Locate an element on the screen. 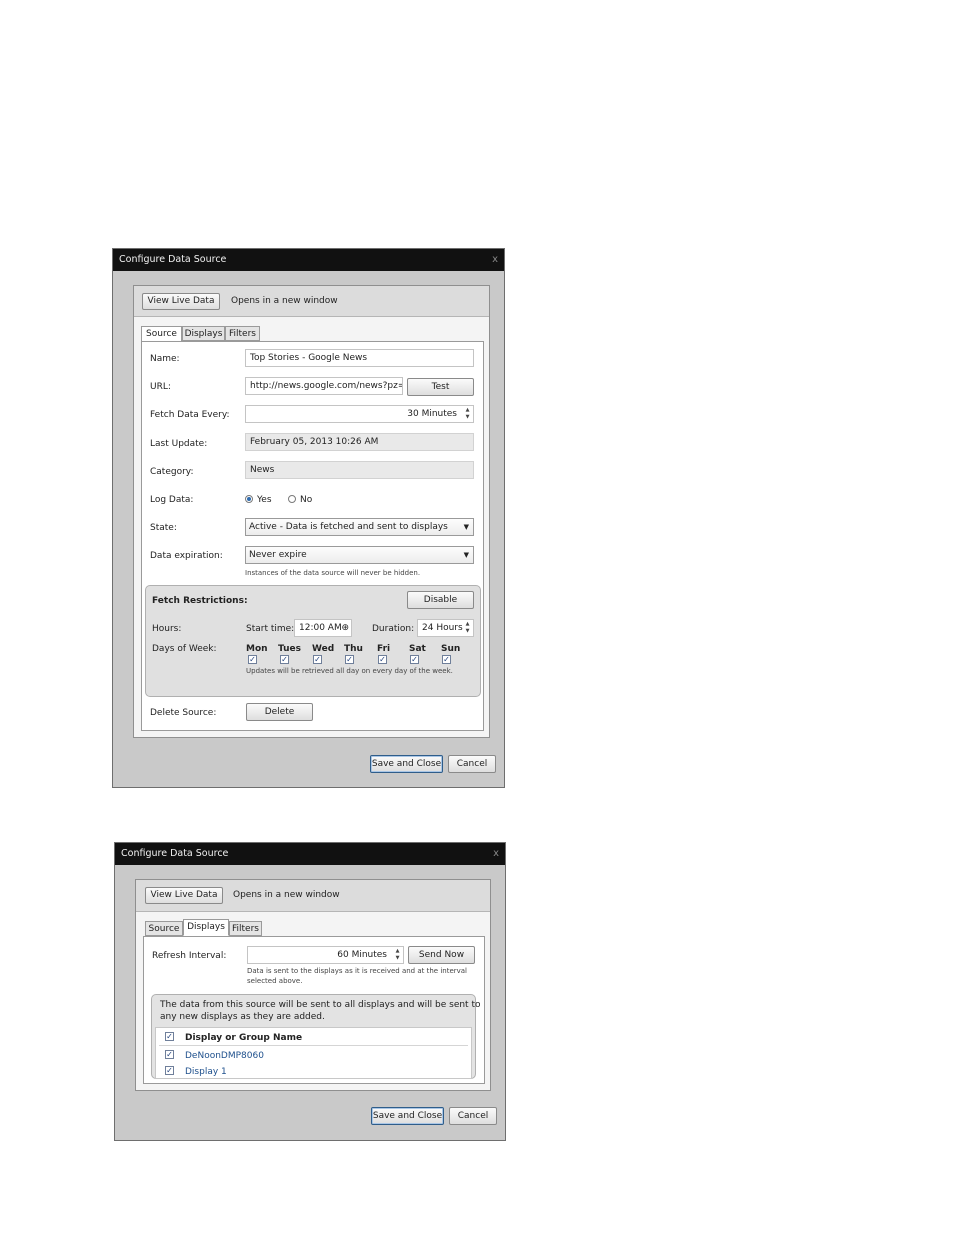 This screenshot has height=1235, width=954. start-time-input: 12:00 AM ⊕ is located at coordinates (323, 628).